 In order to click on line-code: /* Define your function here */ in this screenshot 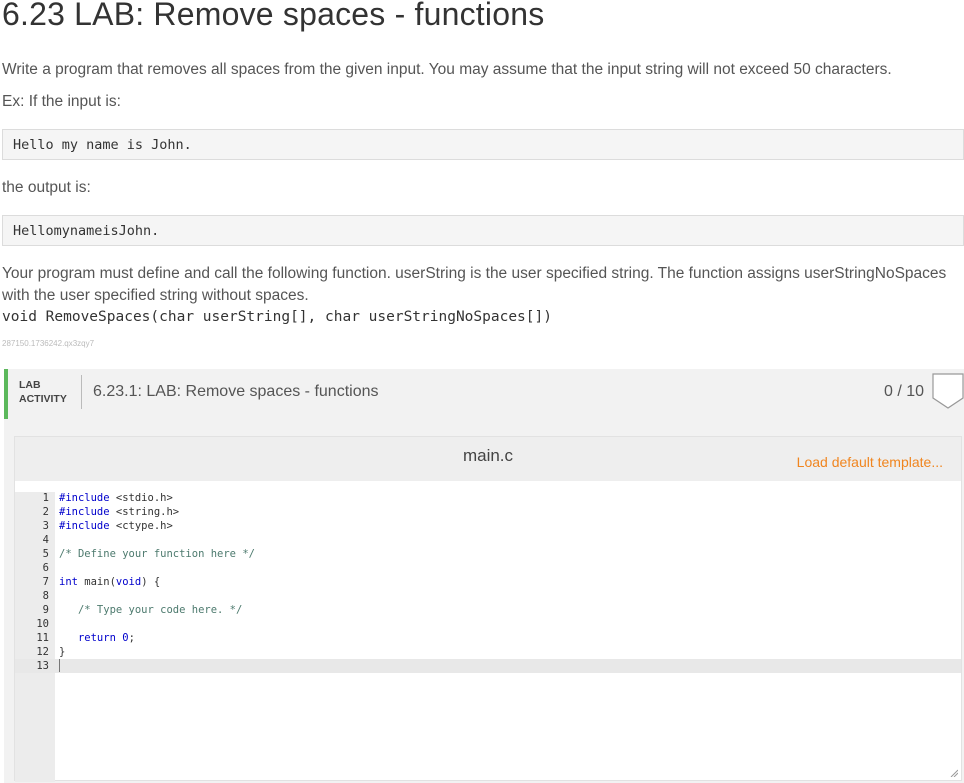, I will do `click(157, 554)`.